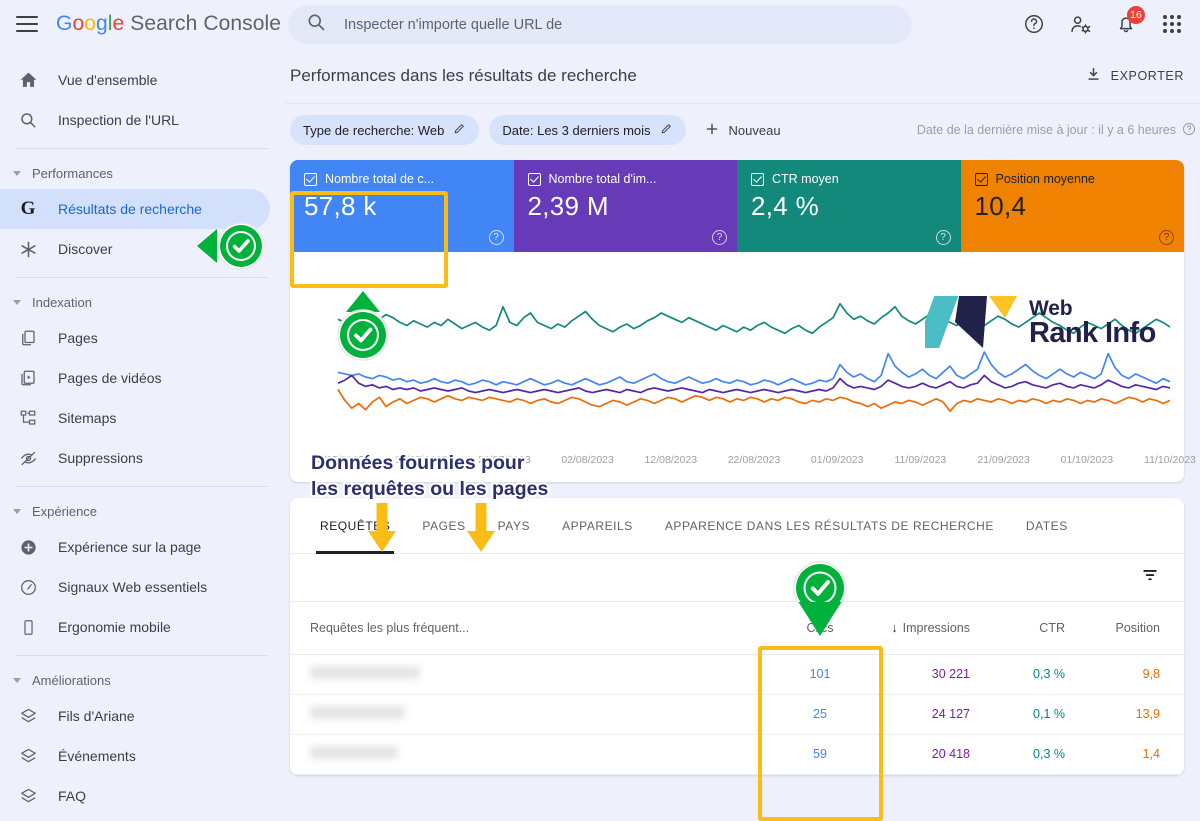  What do you see at coordinates (1142, 628) in the screenshot?
I see `column-header-position: Position` at bounding box center [1142, 628].